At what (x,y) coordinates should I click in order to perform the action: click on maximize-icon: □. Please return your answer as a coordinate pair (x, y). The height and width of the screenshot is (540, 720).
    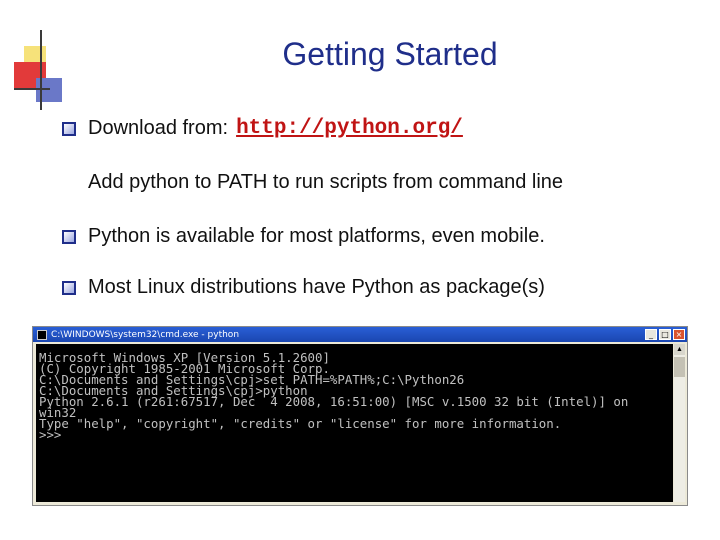
    Looking at the image, I should click on (665, 334).